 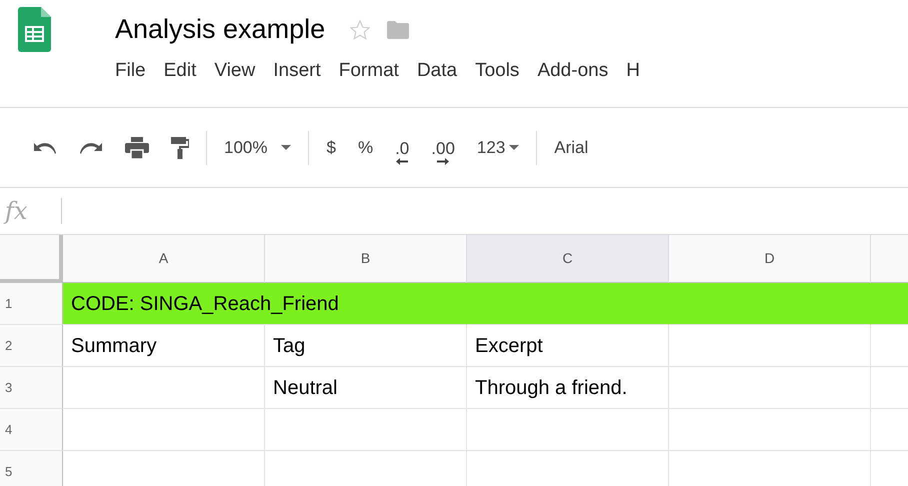 I want to click on star-icon, so click(x=360, y=29).